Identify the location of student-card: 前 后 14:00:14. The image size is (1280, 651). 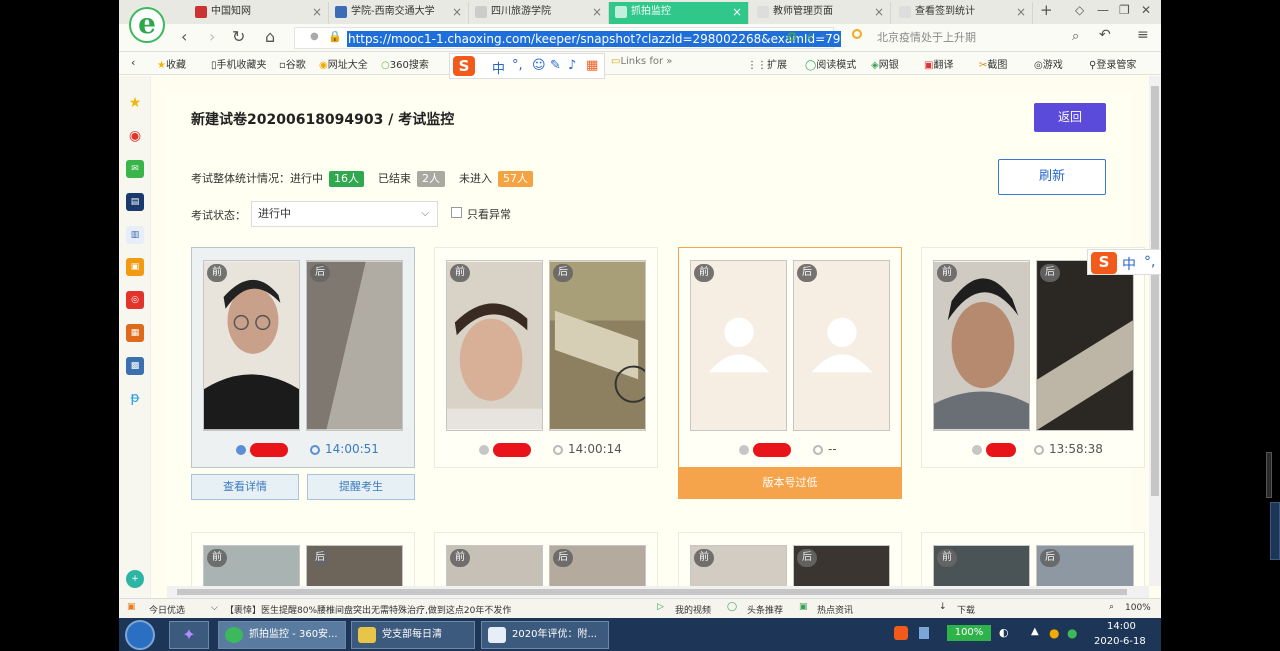
(546, 357).